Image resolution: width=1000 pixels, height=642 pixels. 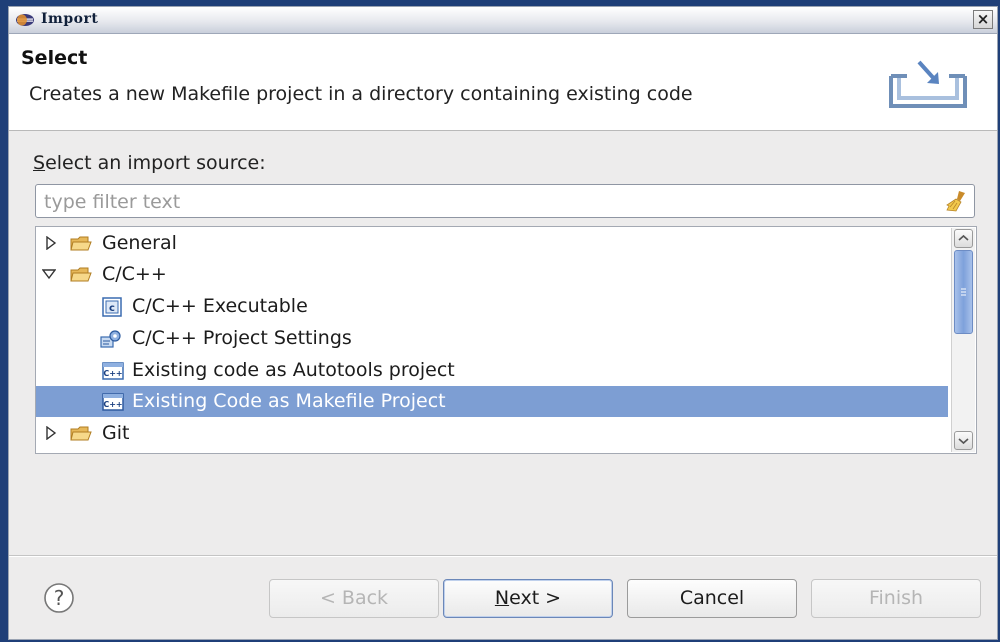 I want to click on filter-field, so click(x=505, y=201).